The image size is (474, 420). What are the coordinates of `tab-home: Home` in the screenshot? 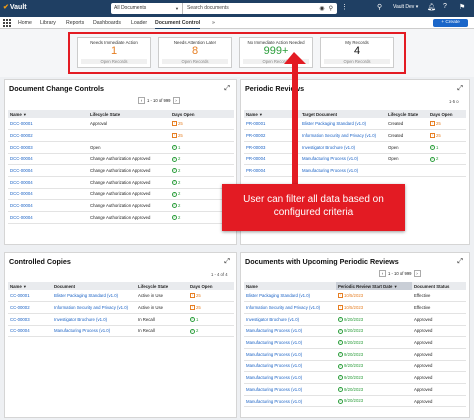 It's located at (25, 23).